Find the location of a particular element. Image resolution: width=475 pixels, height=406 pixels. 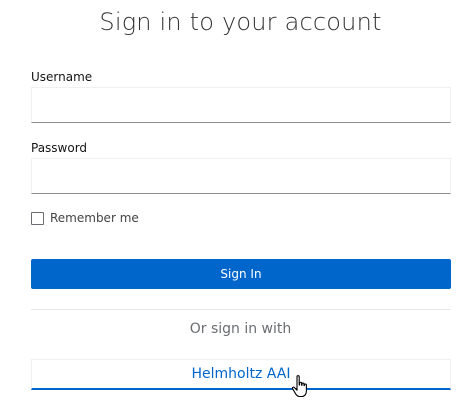

social-separator-text: Or sign in with is located at coordinates (240, 329).